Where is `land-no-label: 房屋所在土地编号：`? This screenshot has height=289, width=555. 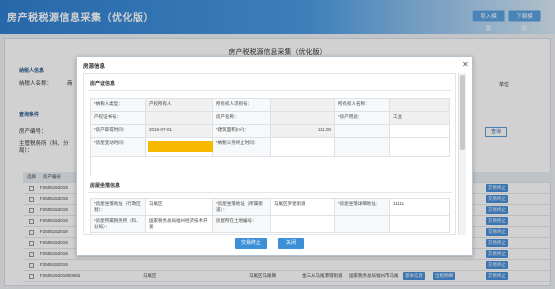
land-no-label: 房屋所在土地编号： is located at coordinates (242, 224).